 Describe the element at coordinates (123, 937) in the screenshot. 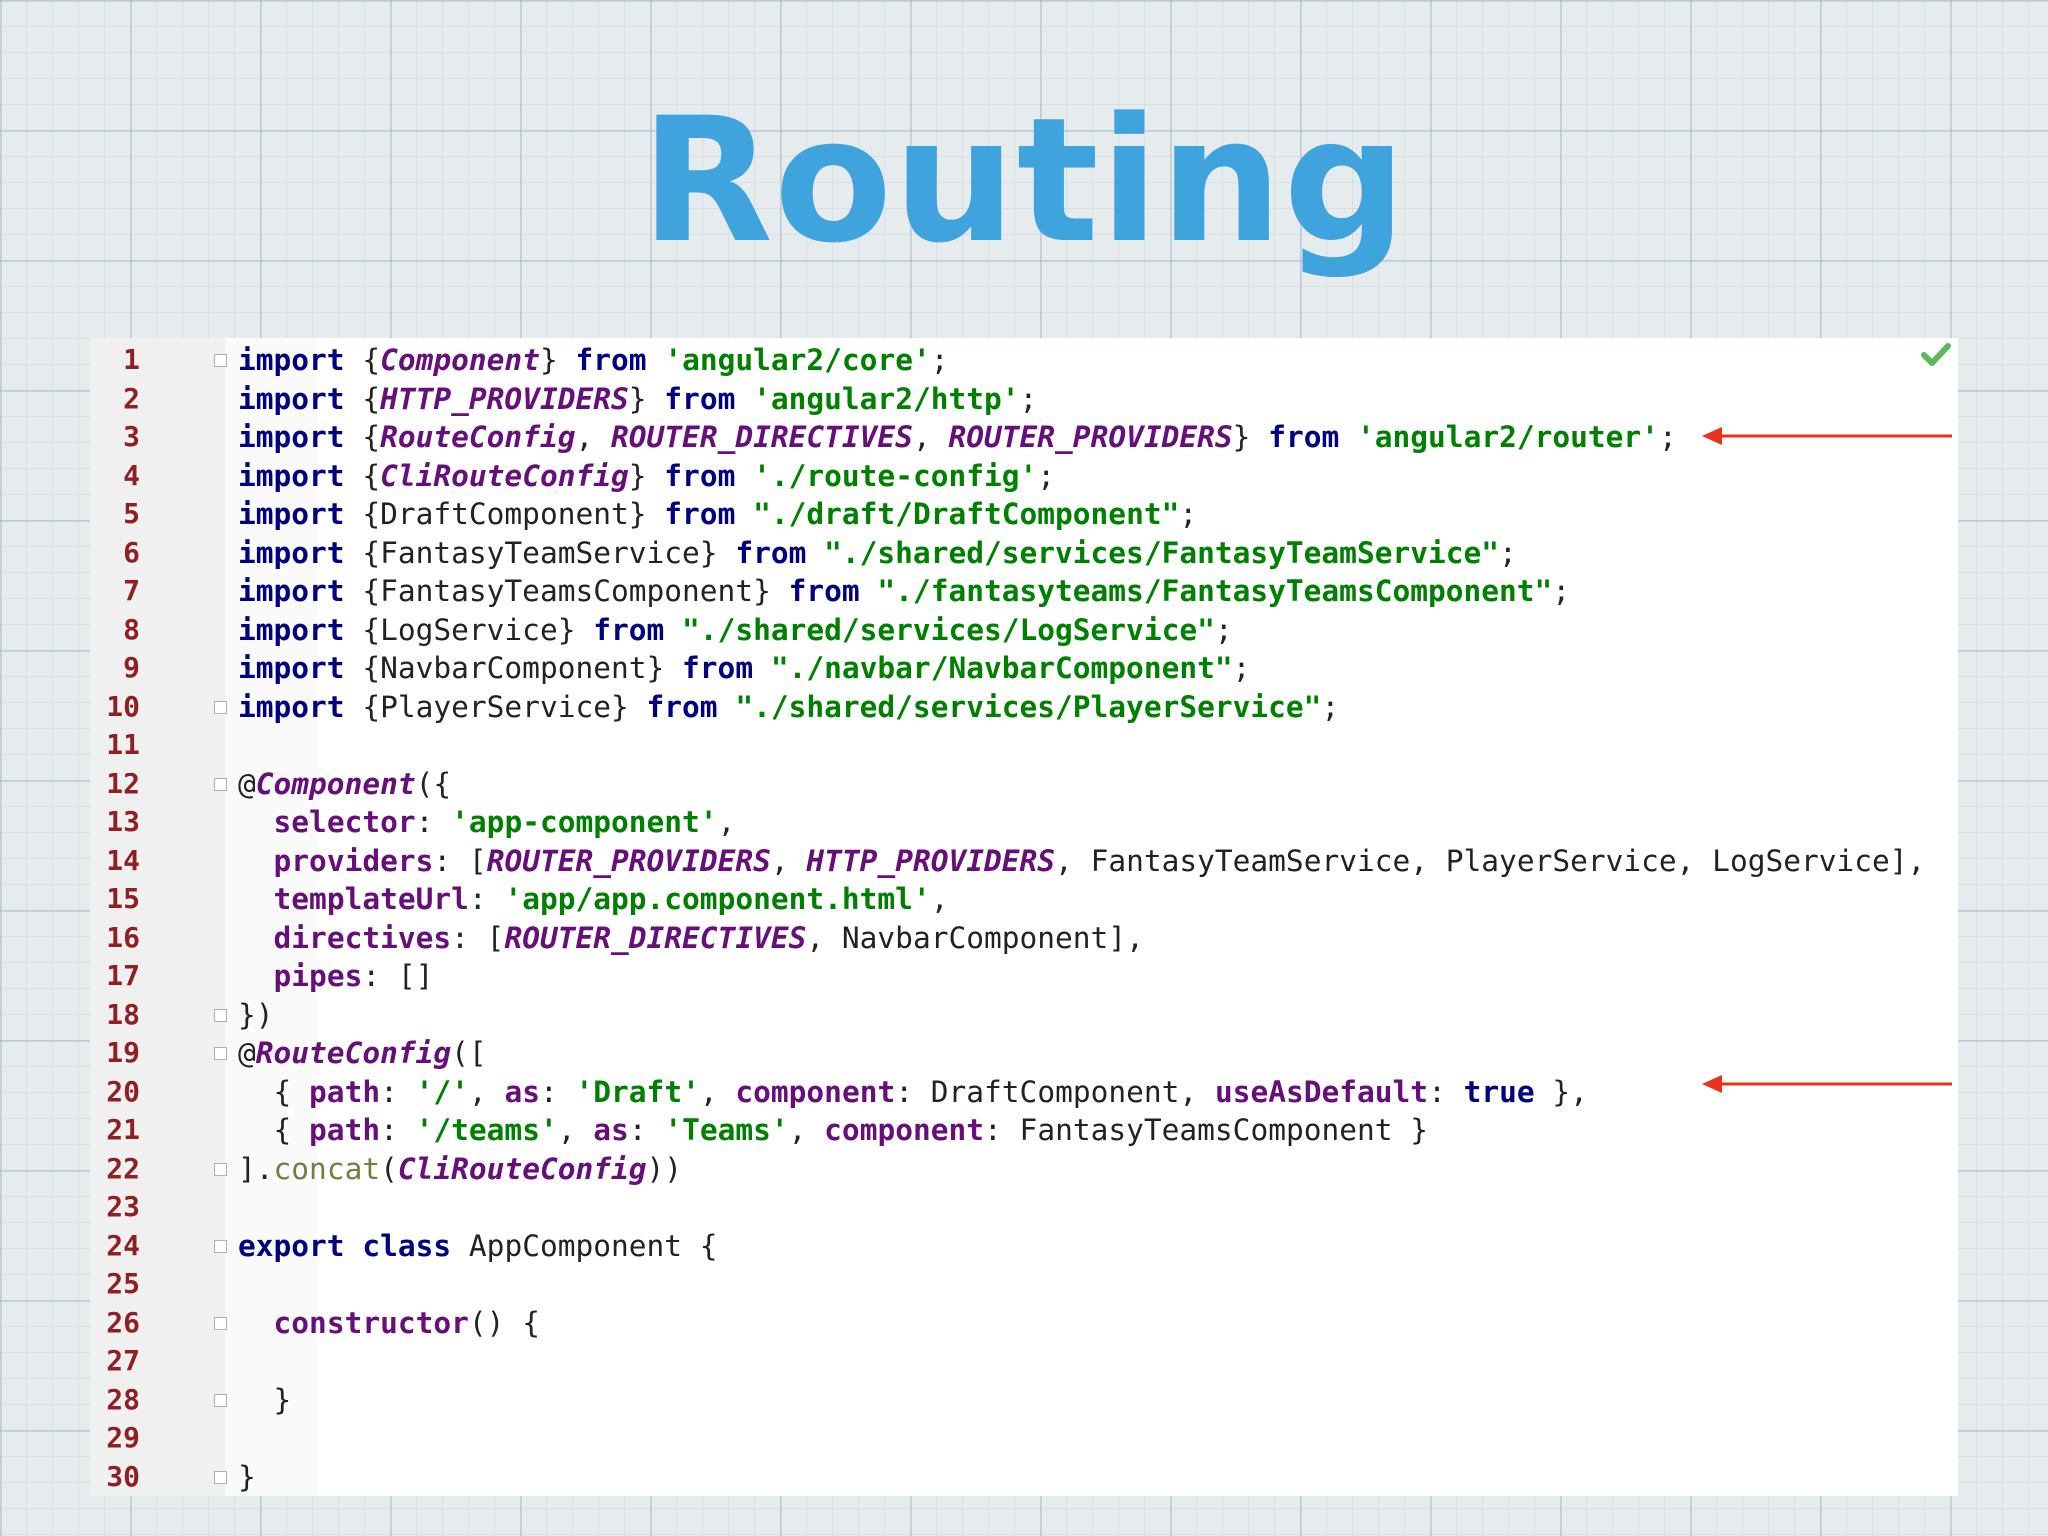

I see `line-number: 16` at that location.